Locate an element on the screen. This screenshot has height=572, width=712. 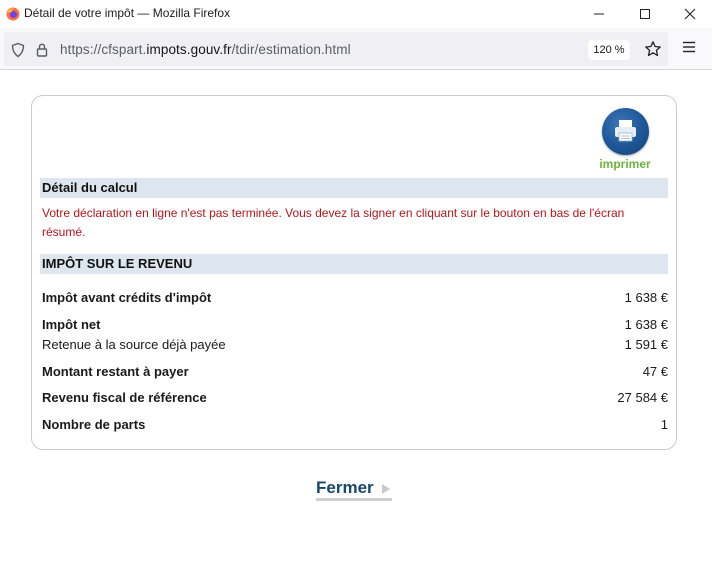
minimize-button is located at coordinates (599, 14).